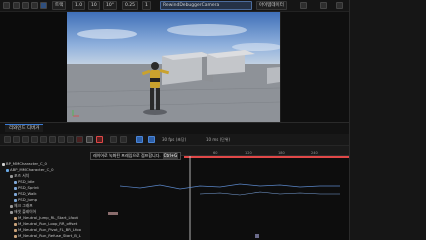  Describe the element at coordinates (269, 193) in the screenshot. I see `walk-curve` at that location.